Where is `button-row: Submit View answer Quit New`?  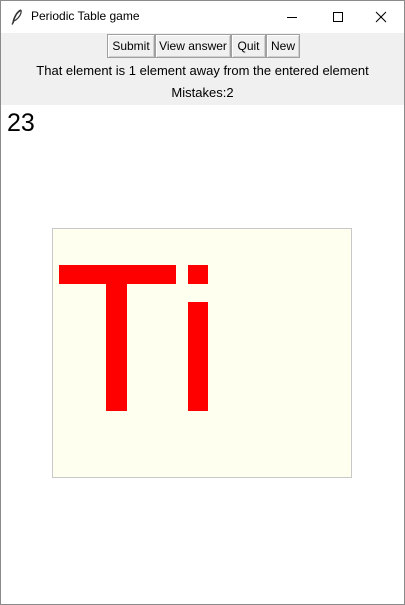
button-row: Submit View answer Quit New is located at coordinates (203, 46).